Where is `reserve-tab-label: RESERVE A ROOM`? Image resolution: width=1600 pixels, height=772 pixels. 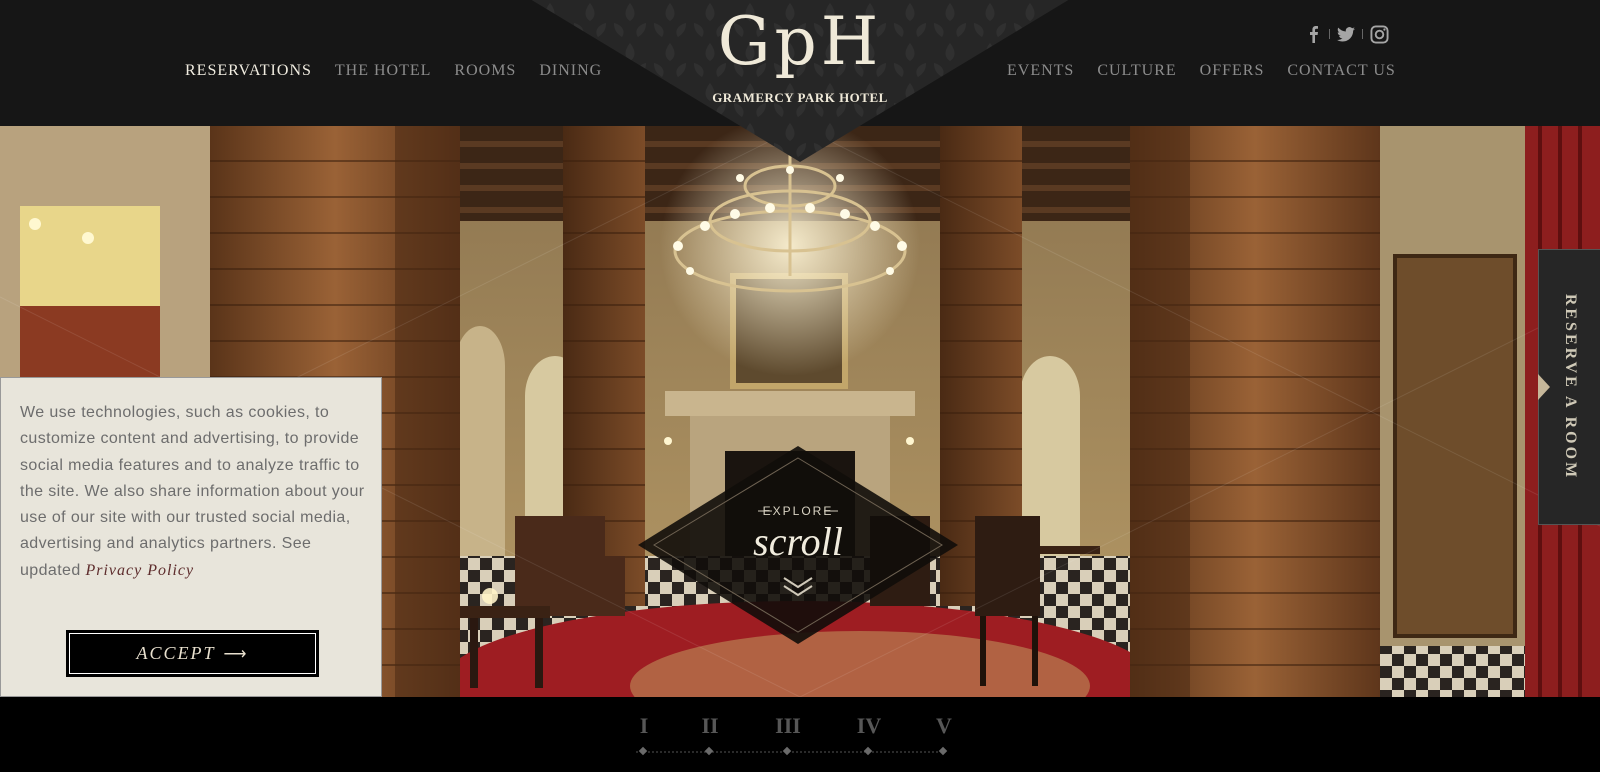 reserve-tab-label: RESERVE A ROOM is located at coordinates (1570, 387).